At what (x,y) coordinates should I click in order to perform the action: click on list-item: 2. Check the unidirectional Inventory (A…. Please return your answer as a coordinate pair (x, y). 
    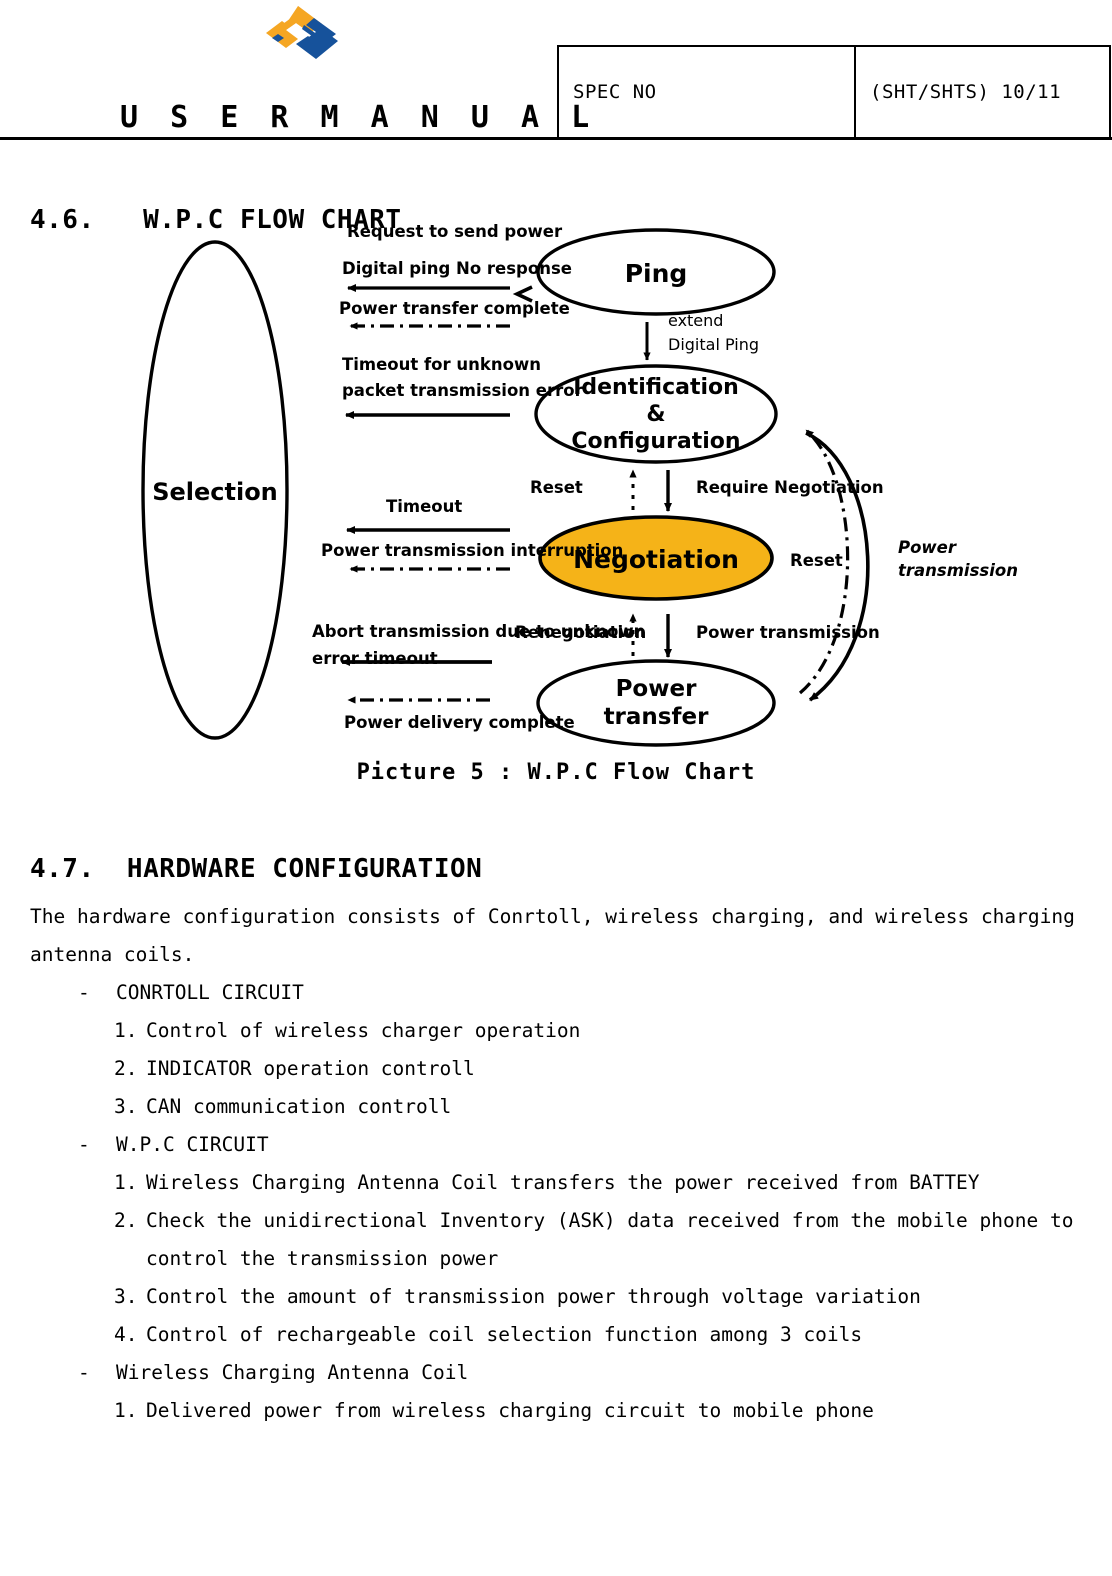
    Looking at the image, I should click on (597, 1240).